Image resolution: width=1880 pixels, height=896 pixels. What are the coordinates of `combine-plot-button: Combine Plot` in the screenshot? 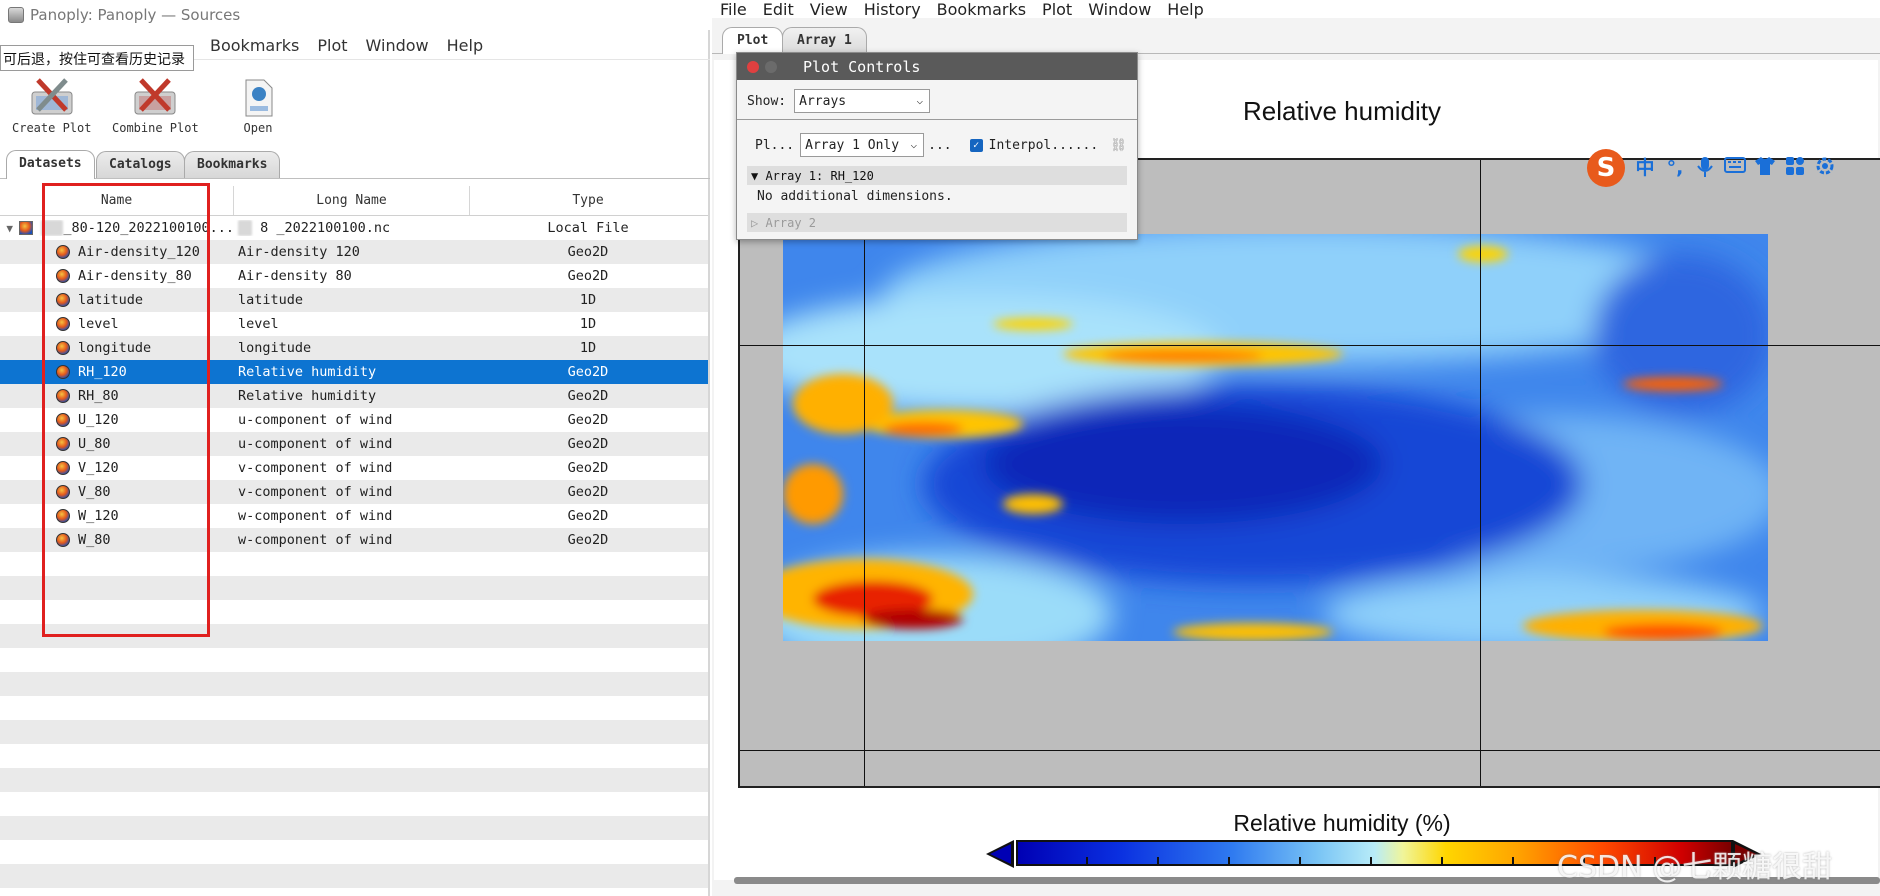 It's located at (155, 105).